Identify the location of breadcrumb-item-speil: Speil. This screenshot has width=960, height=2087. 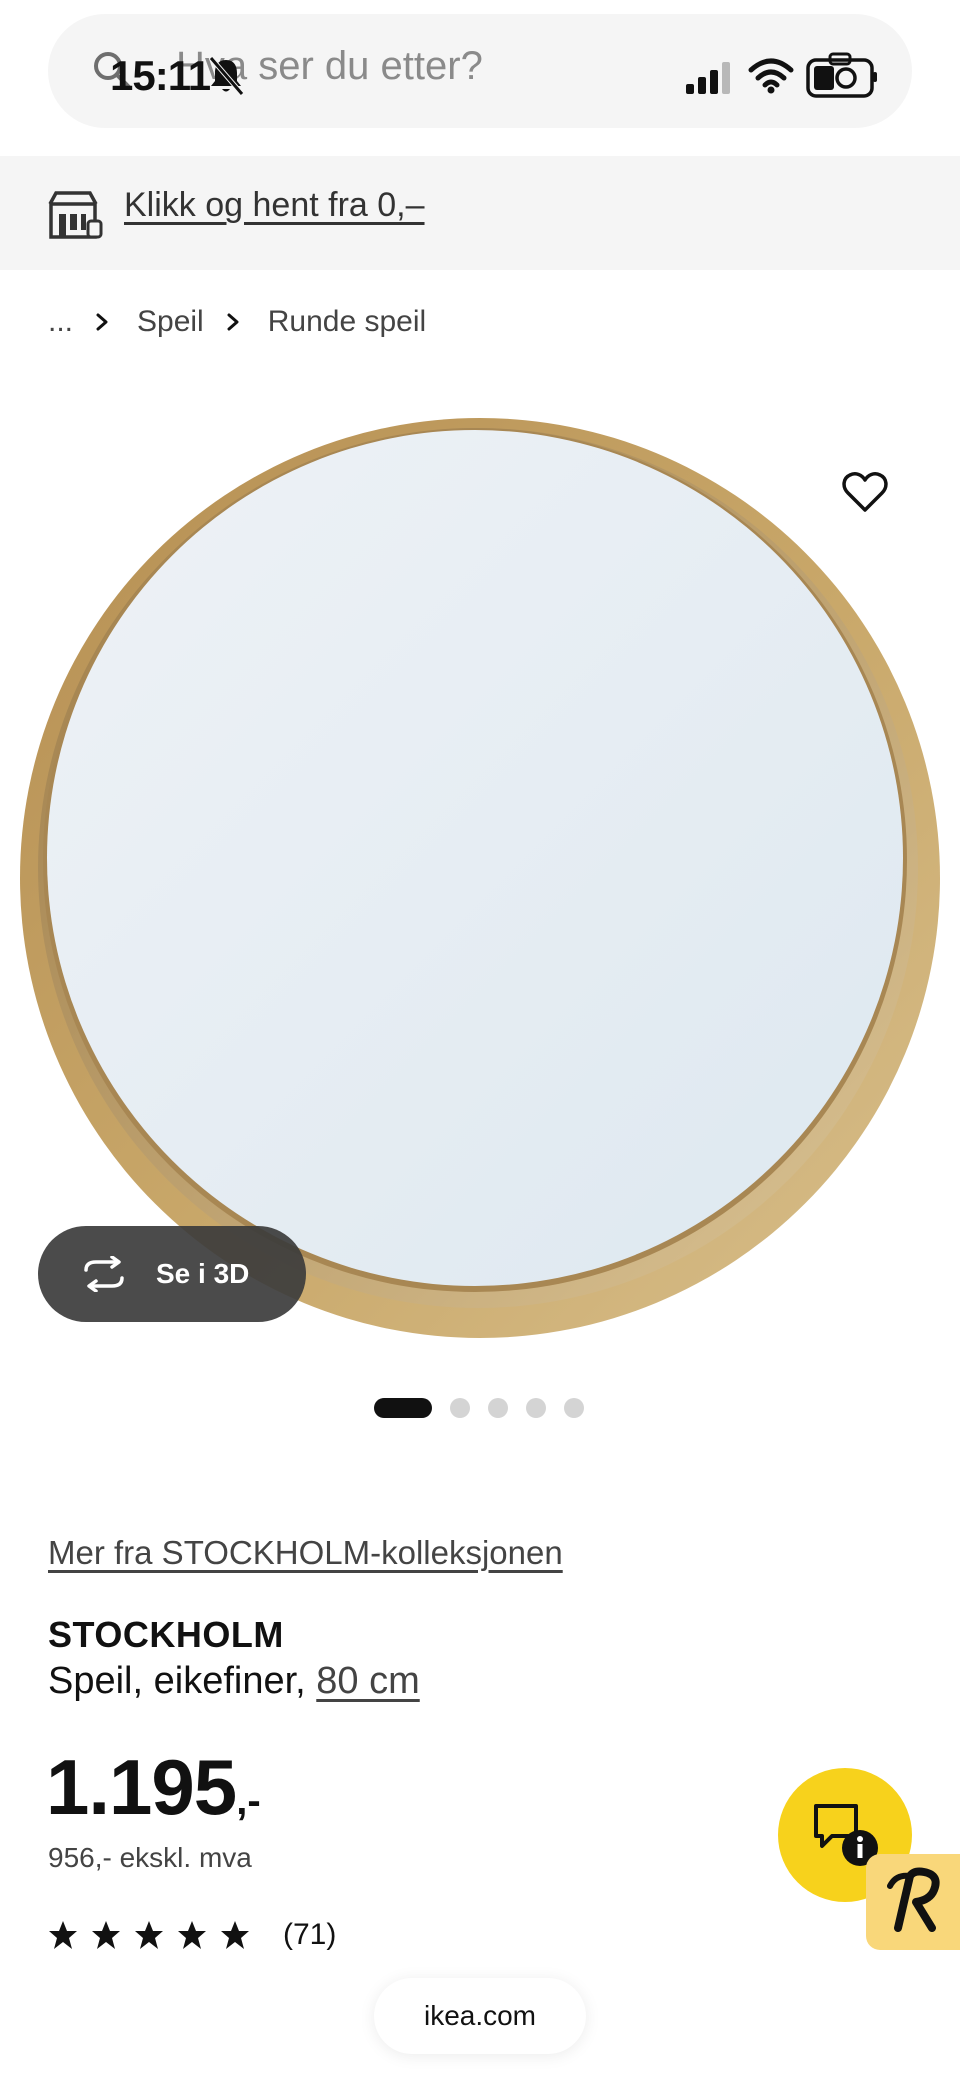
(170, 322).